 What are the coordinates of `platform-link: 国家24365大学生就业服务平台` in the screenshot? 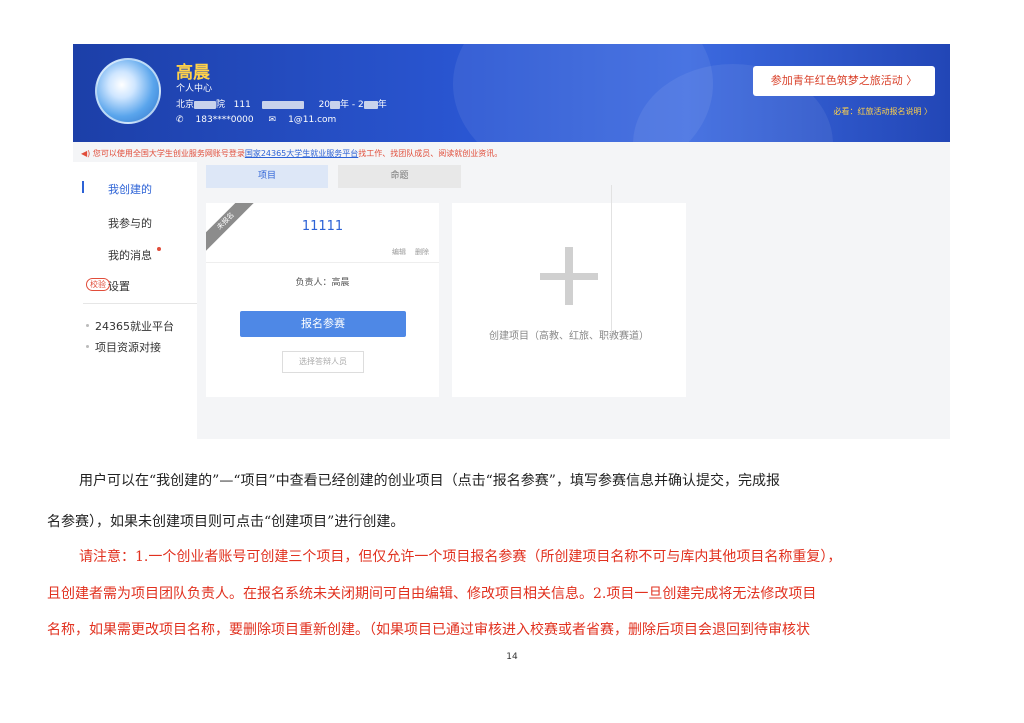 It's located at (301, 153).